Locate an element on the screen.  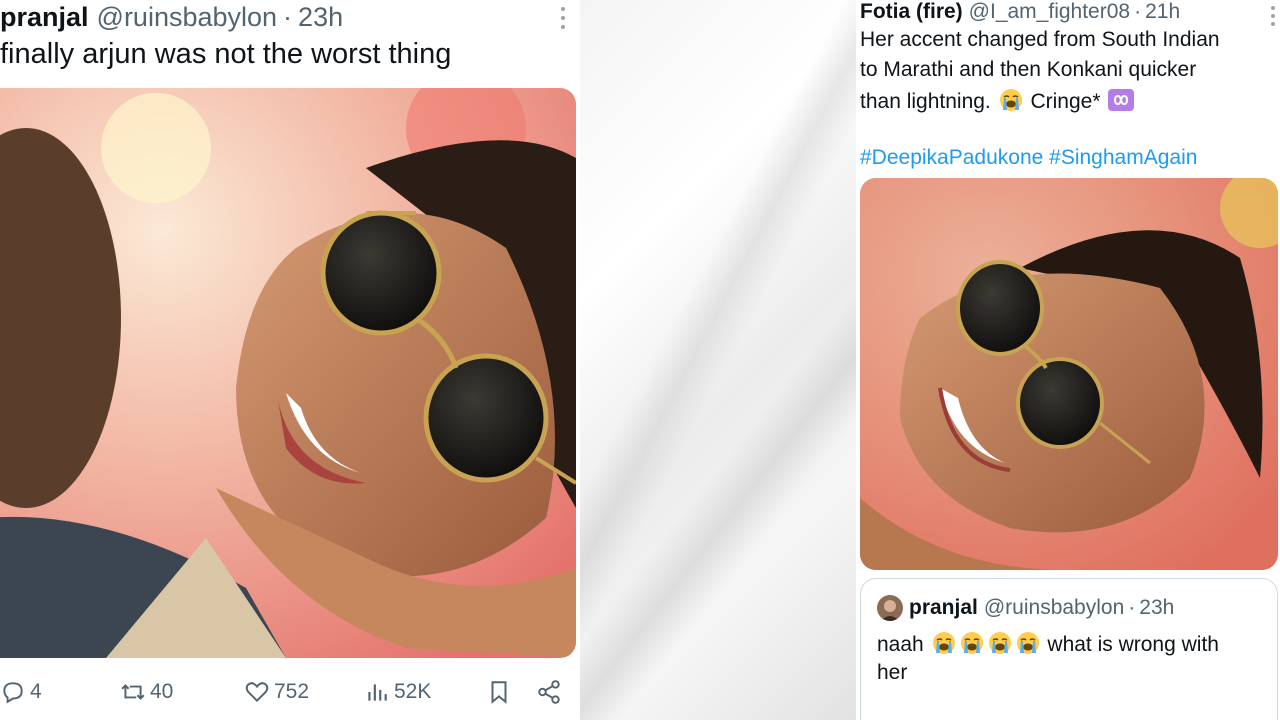
quoted-header: pranjal @ruinsbabylon · 23h is located at coordinates (1025, 608).